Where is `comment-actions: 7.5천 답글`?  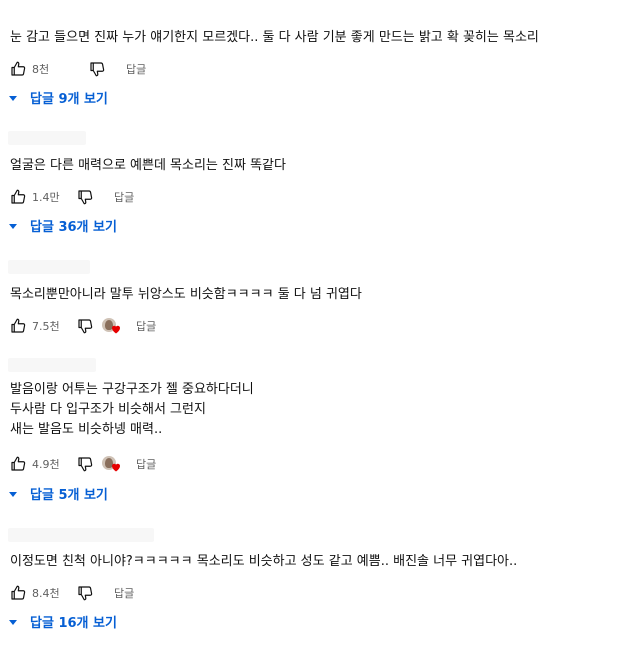 comment-actions: 7.5천 답글 is located at coordinates (82, 326).